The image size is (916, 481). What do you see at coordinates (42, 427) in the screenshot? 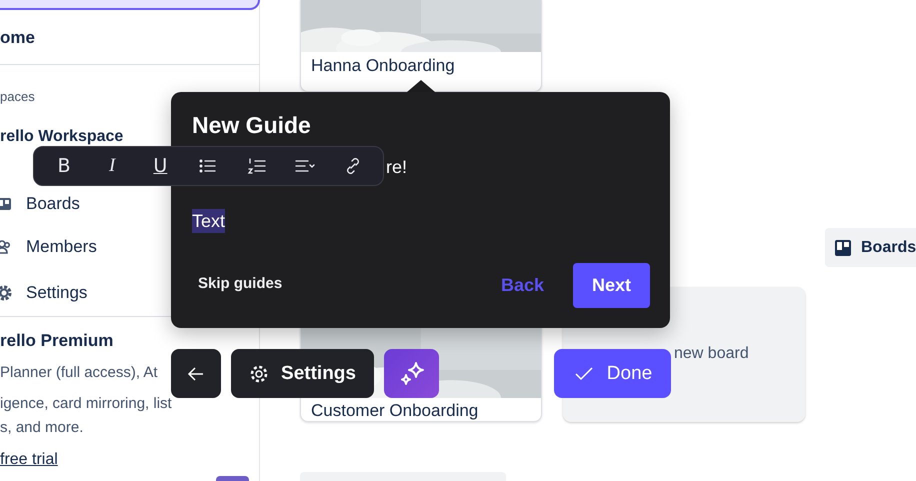
I see `premium-description-line: s, and more.` at bounding box center [42, 427].